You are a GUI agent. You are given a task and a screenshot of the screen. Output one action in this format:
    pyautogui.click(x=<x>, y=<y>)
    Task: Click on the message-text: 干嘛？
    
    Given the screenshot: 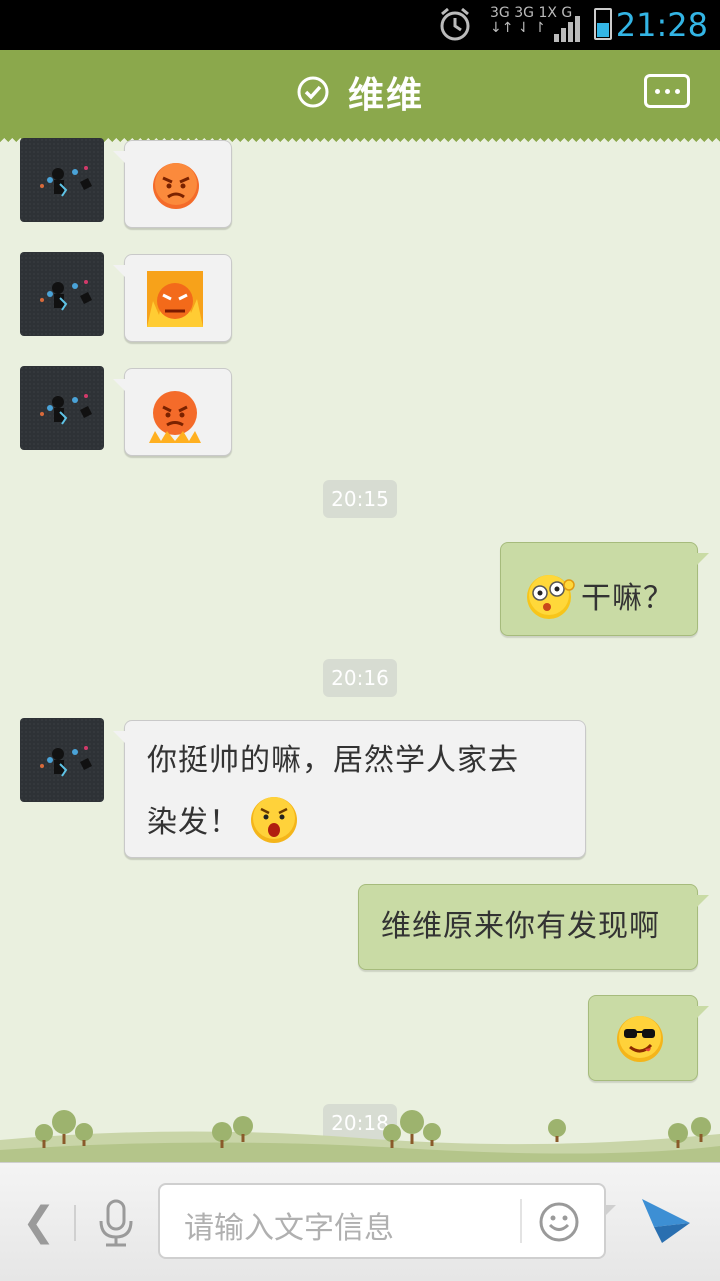 What is the action you would take?
    pyautogui.click(x=627, y=598)
    